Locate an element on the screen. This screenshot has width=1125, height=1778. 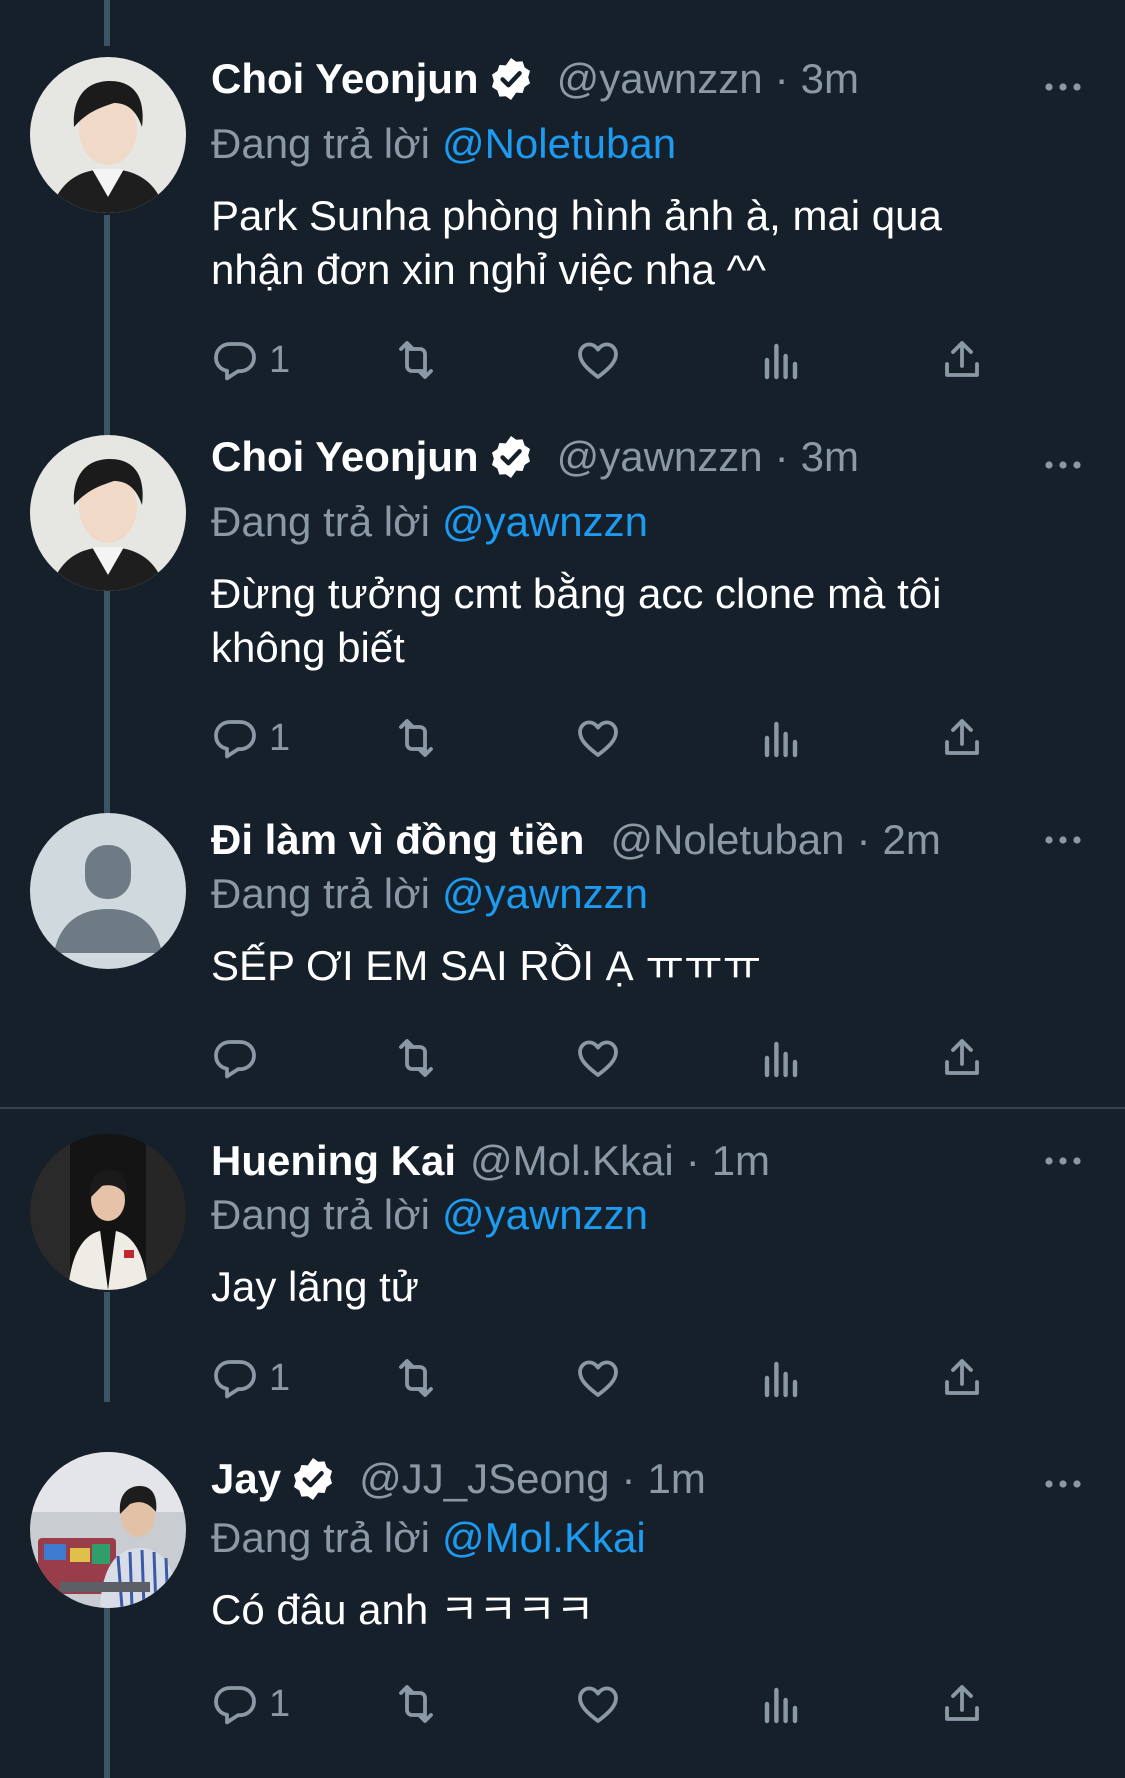
action-bar is located at coordinates (611, 1058).